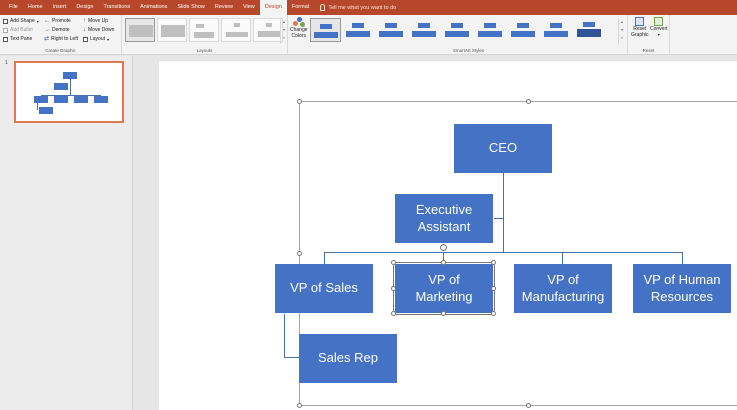 The image size is (737, 410). Describe the element at coordinates (273, 7) in the screenshot. I see `tab-smartart-design: Design` at that location.